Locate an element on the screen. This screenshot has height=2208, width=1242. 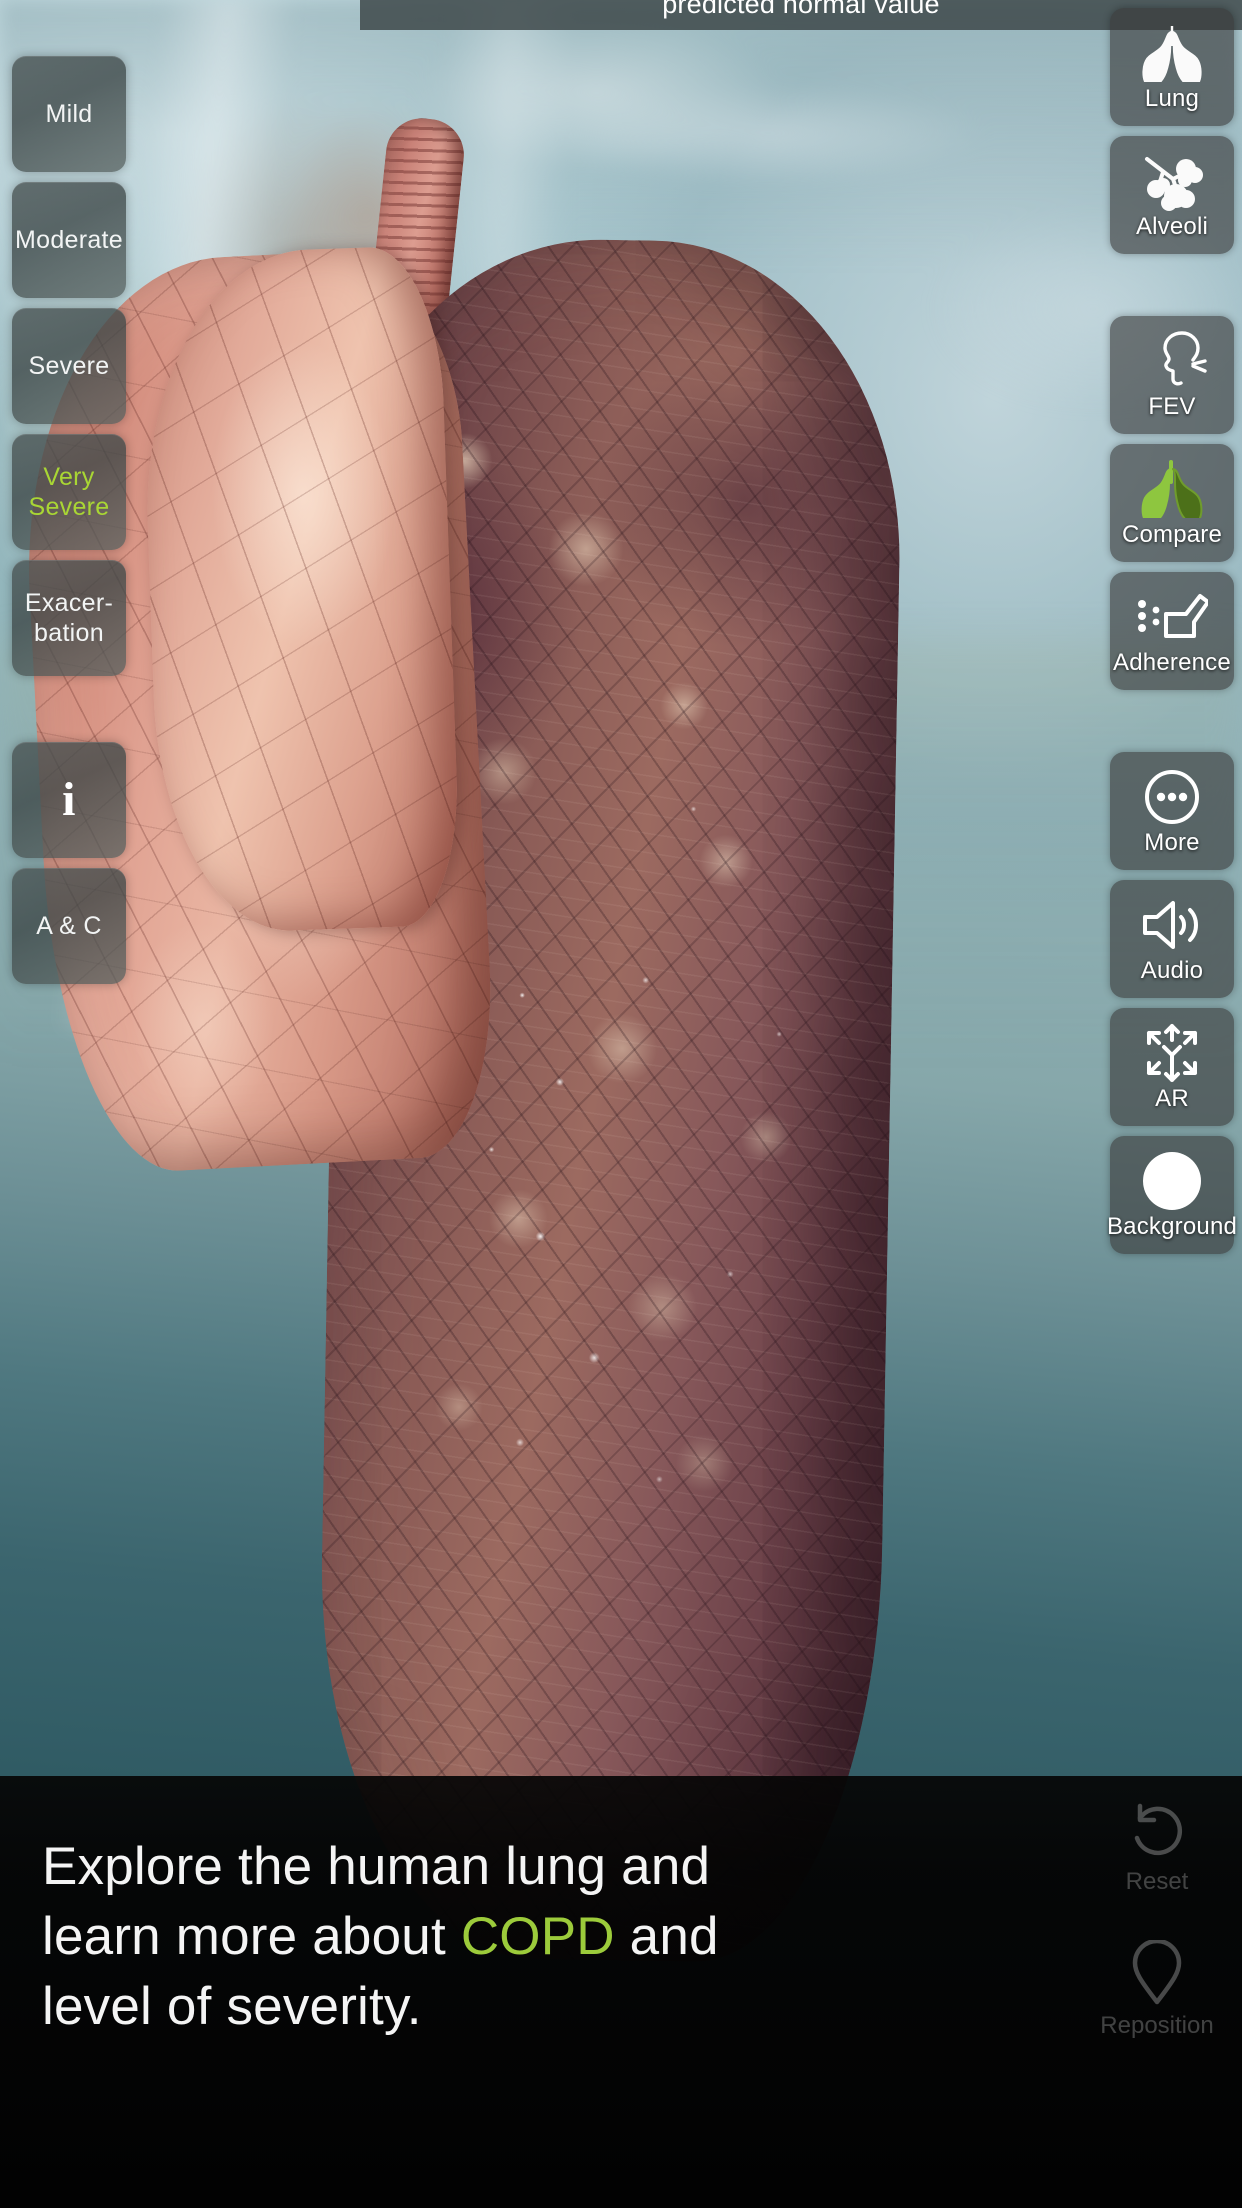
severity-button-exacerbation: Exacer-bation is located at coordinates (69, 618).